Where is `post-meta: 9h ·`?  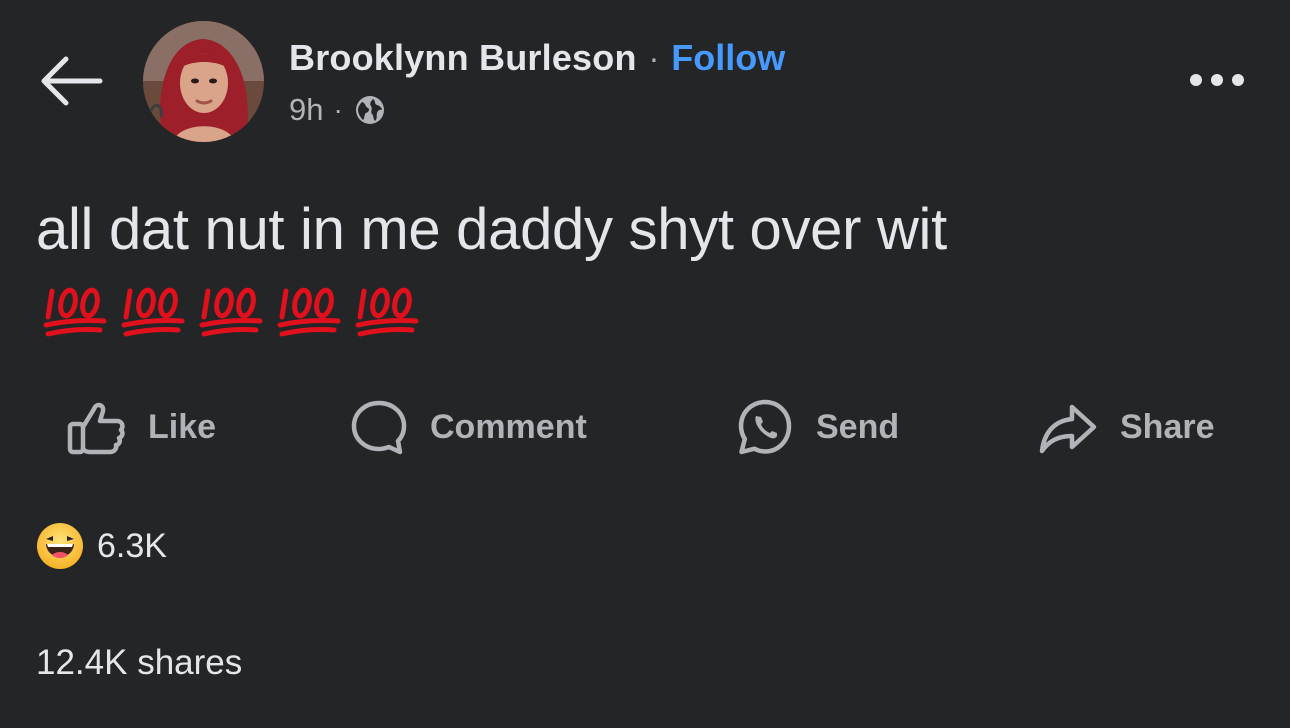
post-meta: 9h · is located at coordinates (338, 110).